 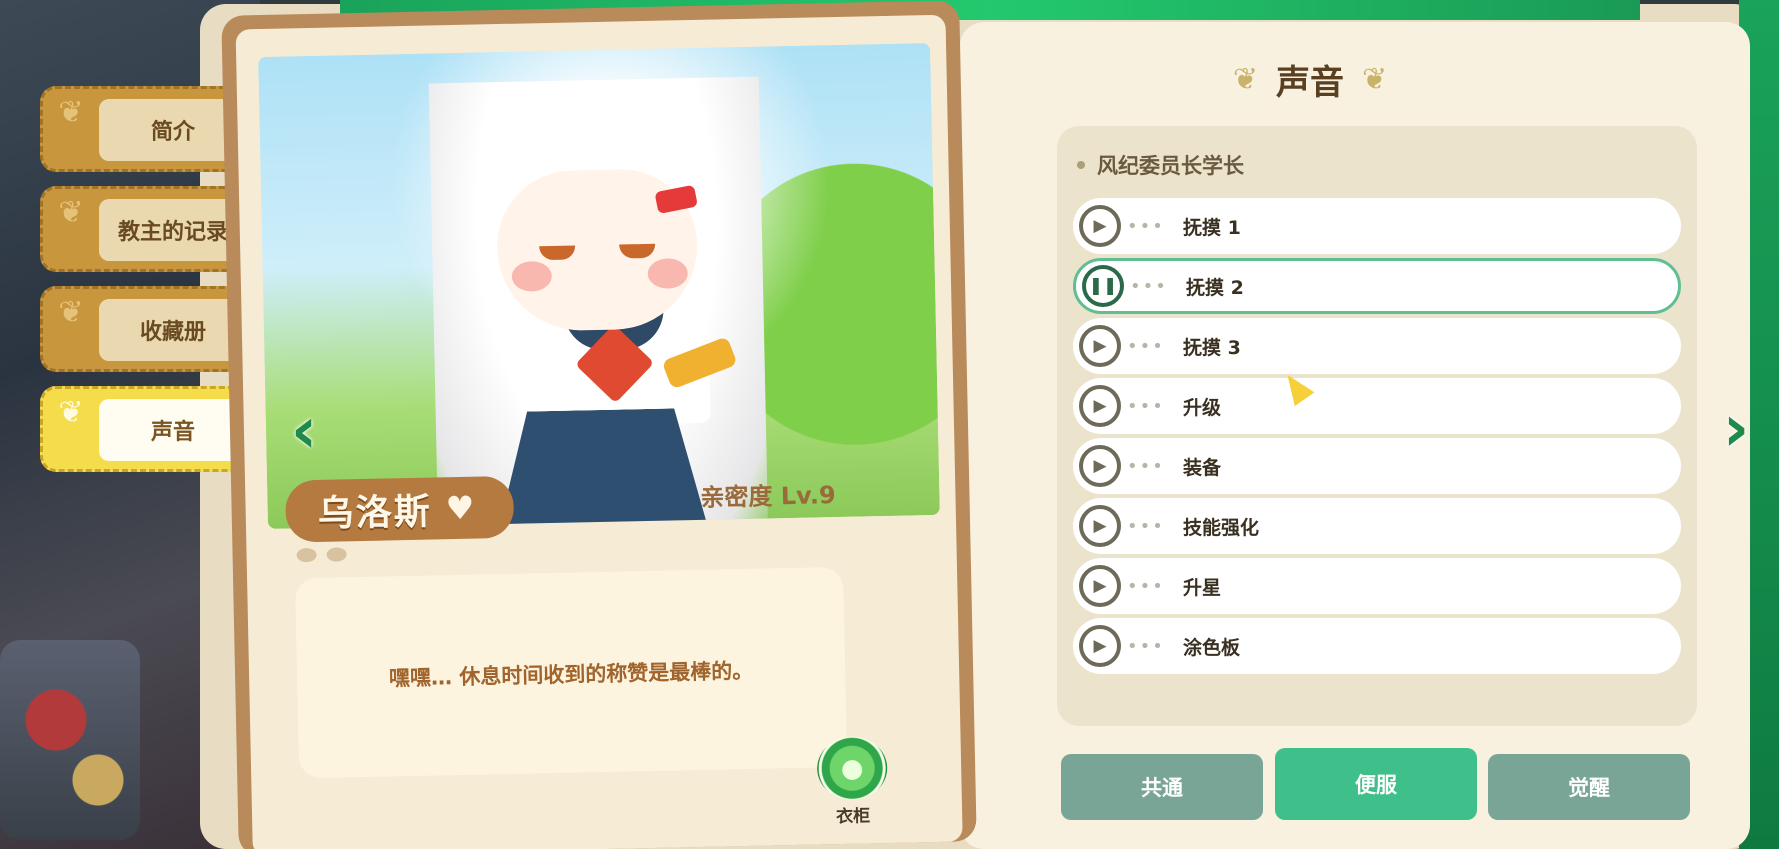 I want to click on affinity-level: 亲密度 Lv.9, so click(x=768, y=496).